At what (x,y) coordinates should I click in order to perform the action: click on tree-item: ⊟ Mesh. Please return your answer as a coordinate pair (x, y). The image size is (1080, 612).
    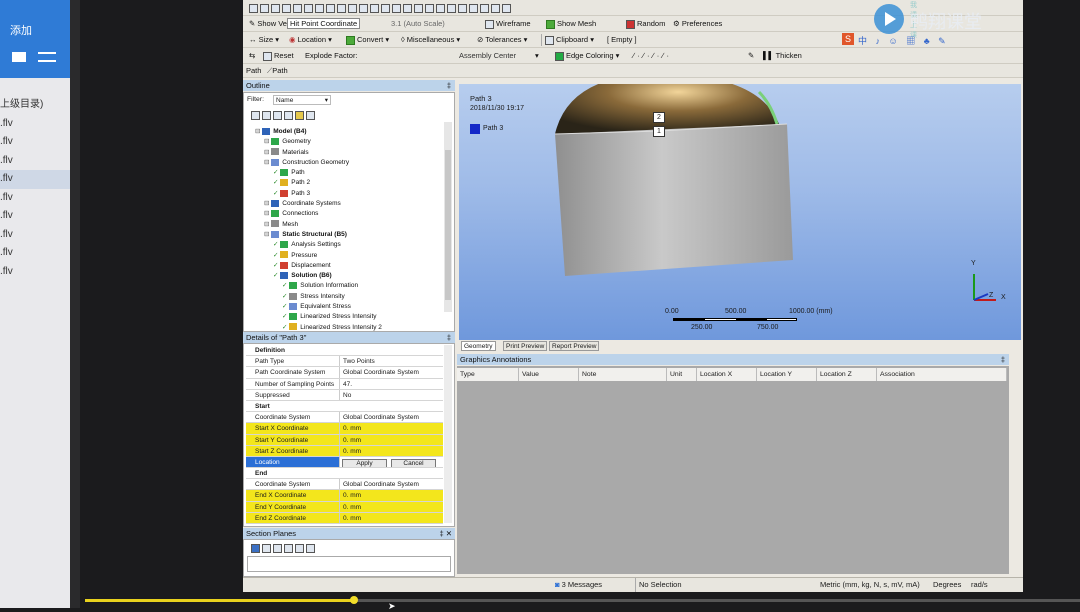
    Looking at the image, I should click on (355, 225).